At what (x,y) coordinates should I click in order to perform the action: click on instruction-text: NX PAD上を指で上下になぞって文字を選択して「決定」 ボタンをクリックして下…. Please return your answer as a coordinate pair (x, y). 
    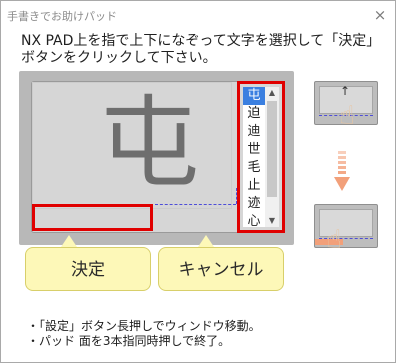
    Looking at the image, I should click on (201, 50).